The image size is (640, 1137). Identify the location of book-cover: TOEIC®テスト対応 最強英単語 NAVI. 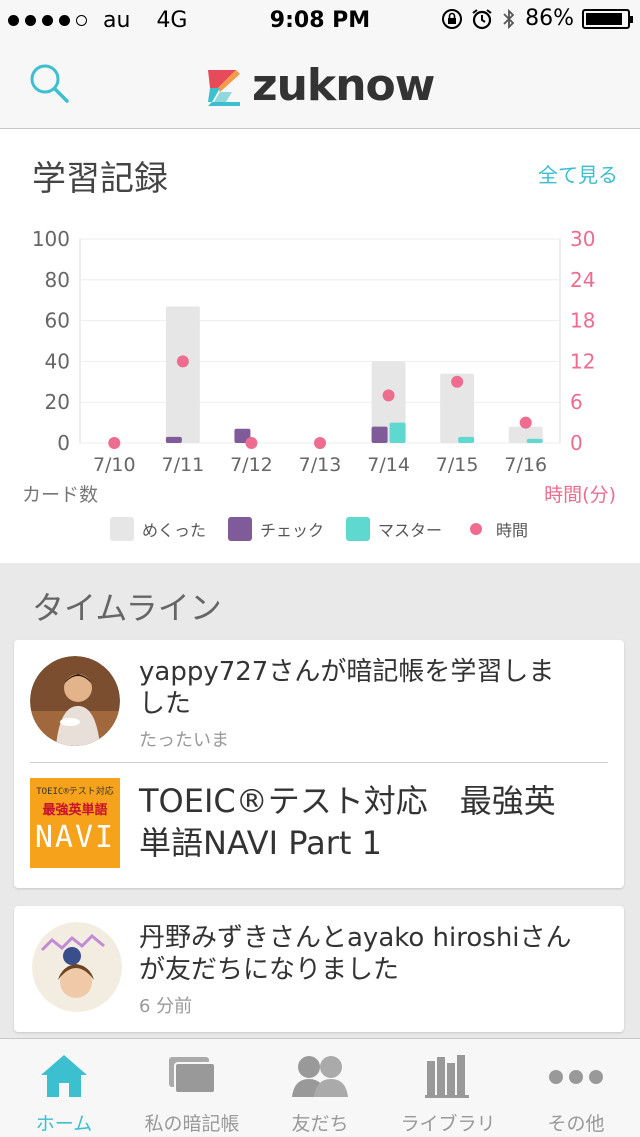
(75, 823).